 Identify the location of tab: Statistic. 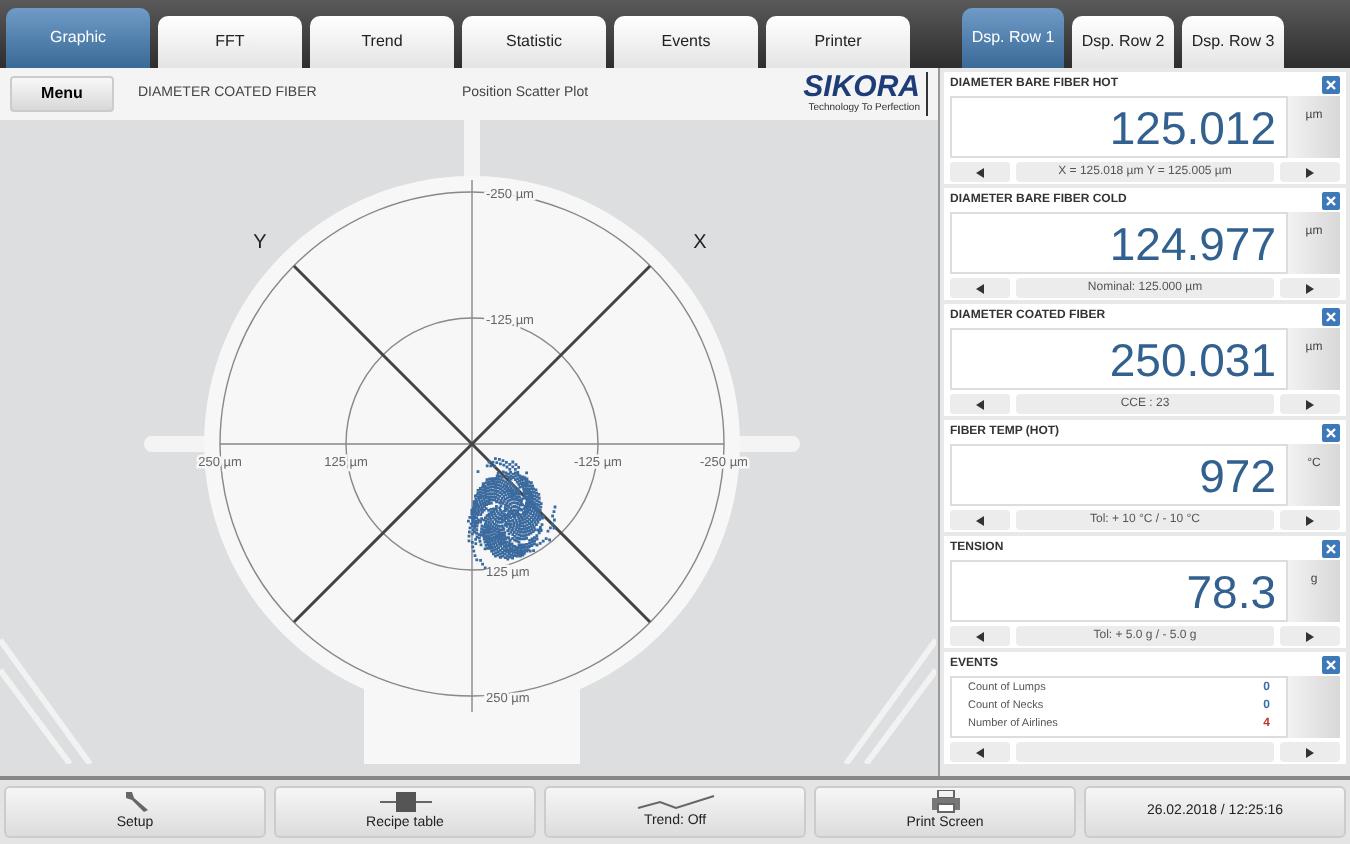
(534, 42).